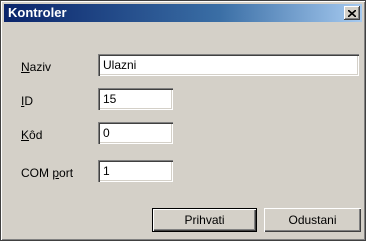  Describe the element at coordinates (37, 173) in the screenshot. I see `label-com-port-pre: COM` at that location.